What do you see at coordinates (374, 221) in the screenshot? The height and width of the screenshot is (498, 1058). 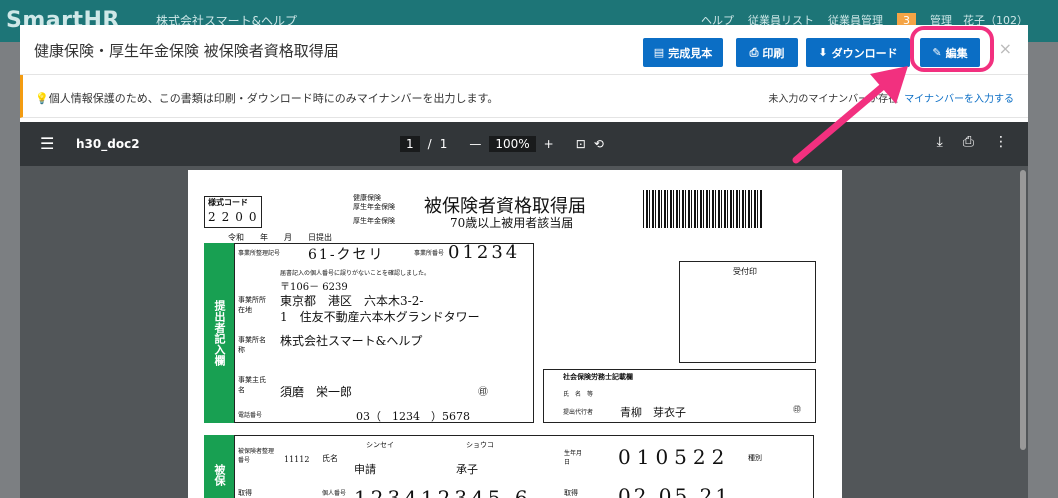 I see `header-small2: 厚生年金保険` at bounding box center [374, 221].